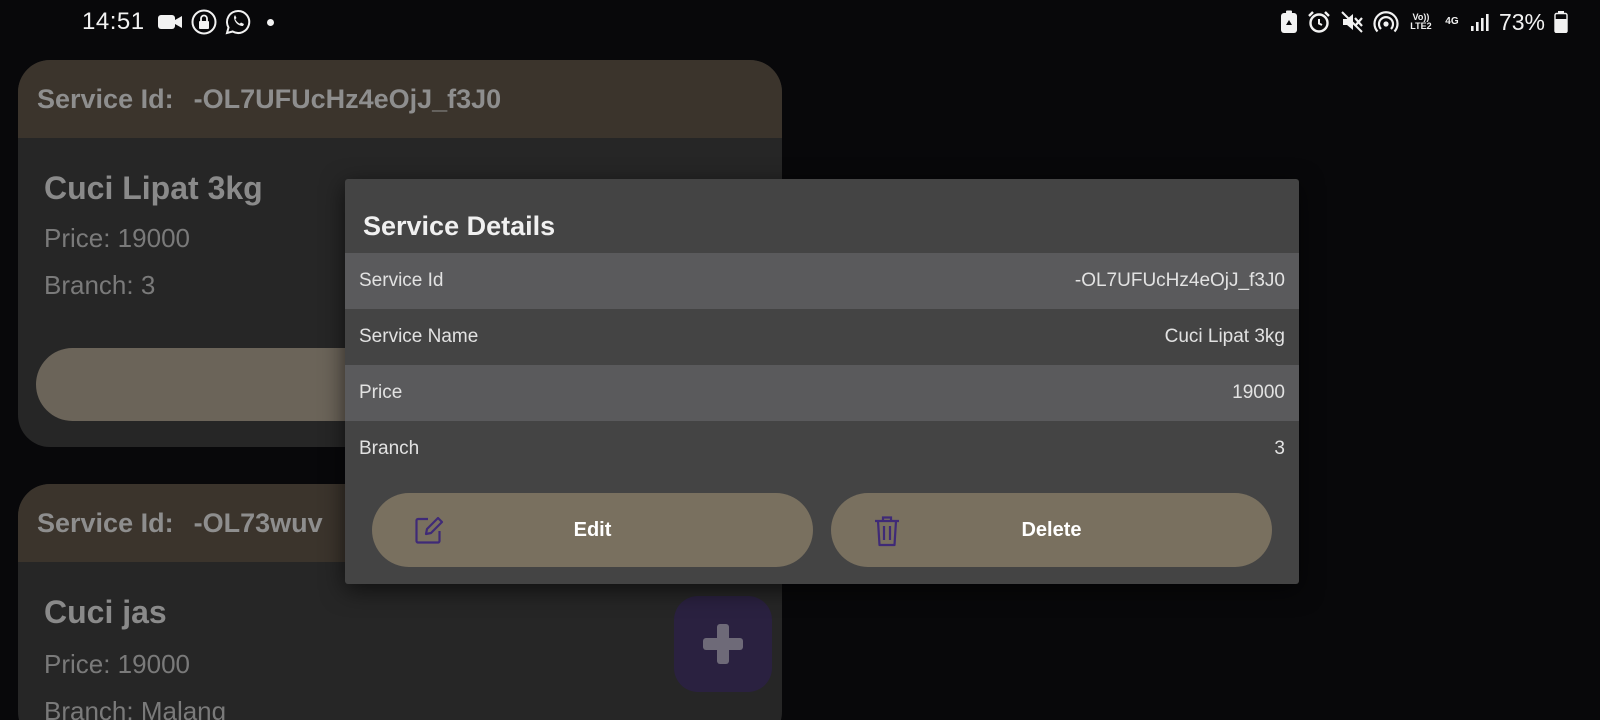 This screenshot has height=720, width=1600. Describe the element at coordinates (822, 281) in the screenshot. I see `details-row-service-id: Service Id -OL7UFUcHz4eOjJ_f3J0` at that location.